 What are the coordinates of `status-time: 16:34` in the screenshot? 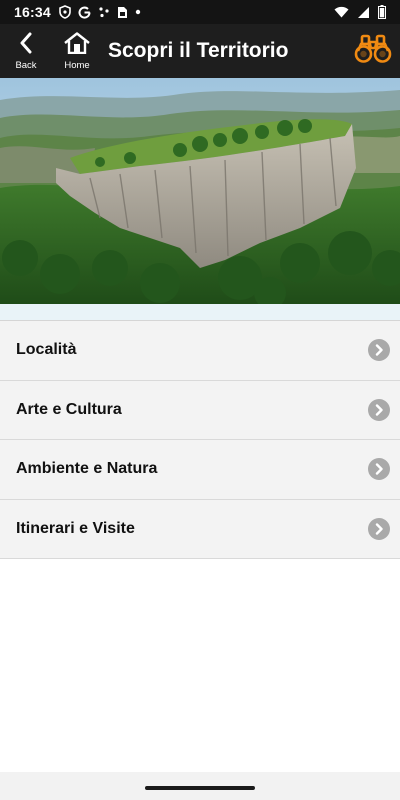 It's located at (32, 12).